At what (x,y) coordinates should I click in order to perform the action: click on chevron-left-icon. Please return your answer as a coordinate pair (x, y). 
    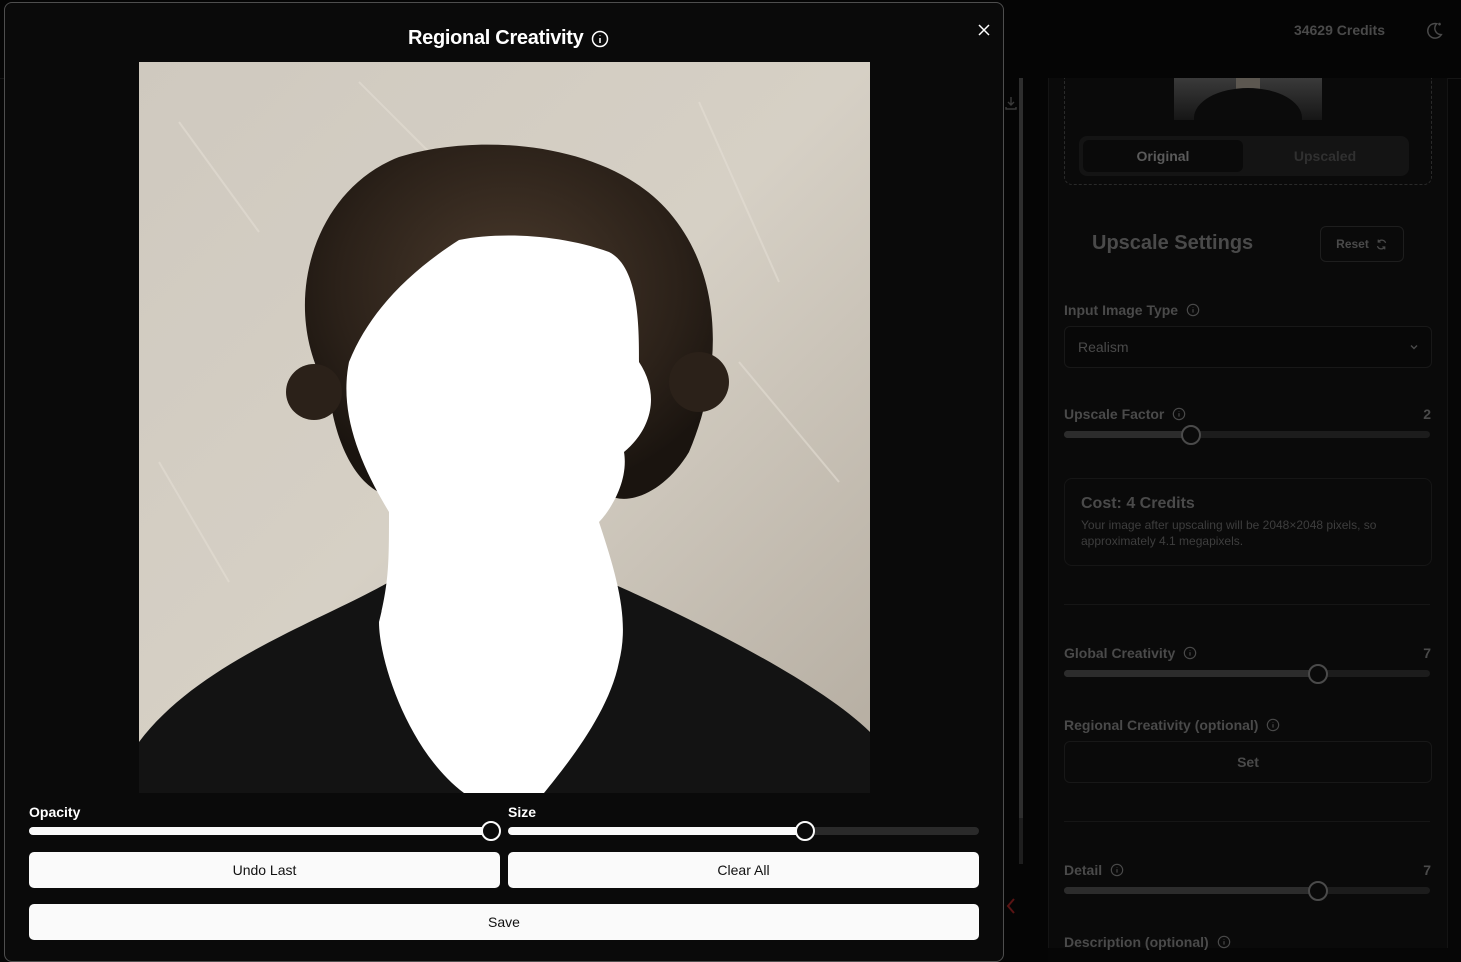
    Looking at the image, I should click on (1011, 906).